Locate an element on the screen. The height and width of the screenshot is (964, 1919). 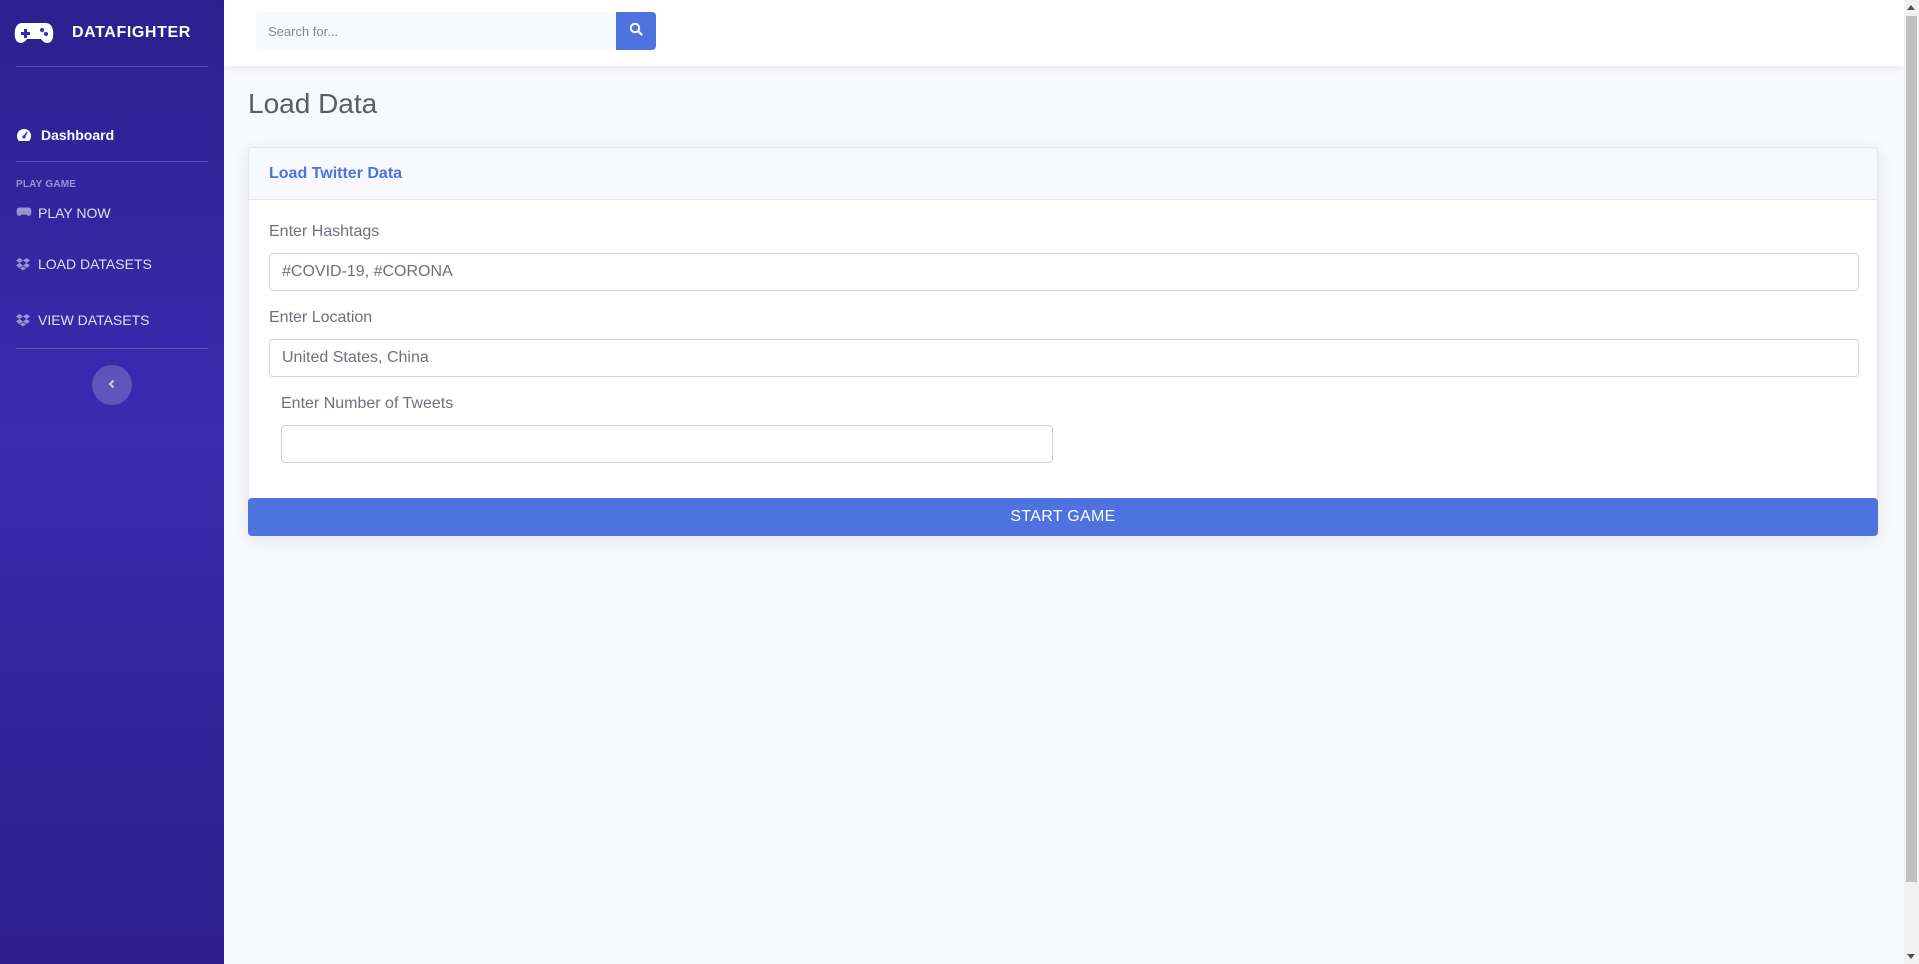
hashtags-input is located at coordinates (1064, 272).